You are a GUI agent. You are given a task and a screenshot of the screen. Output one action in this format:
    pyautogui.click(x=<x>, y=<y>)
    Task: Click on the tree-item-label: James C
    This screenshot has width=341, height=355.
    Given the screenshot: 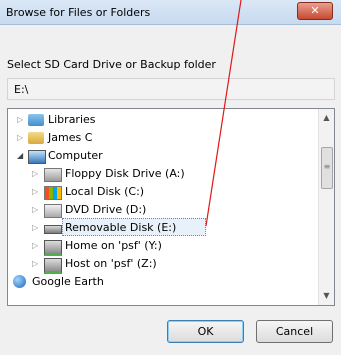 What is the action you would take?
    pyautogui.click(x=70, y=137)
    